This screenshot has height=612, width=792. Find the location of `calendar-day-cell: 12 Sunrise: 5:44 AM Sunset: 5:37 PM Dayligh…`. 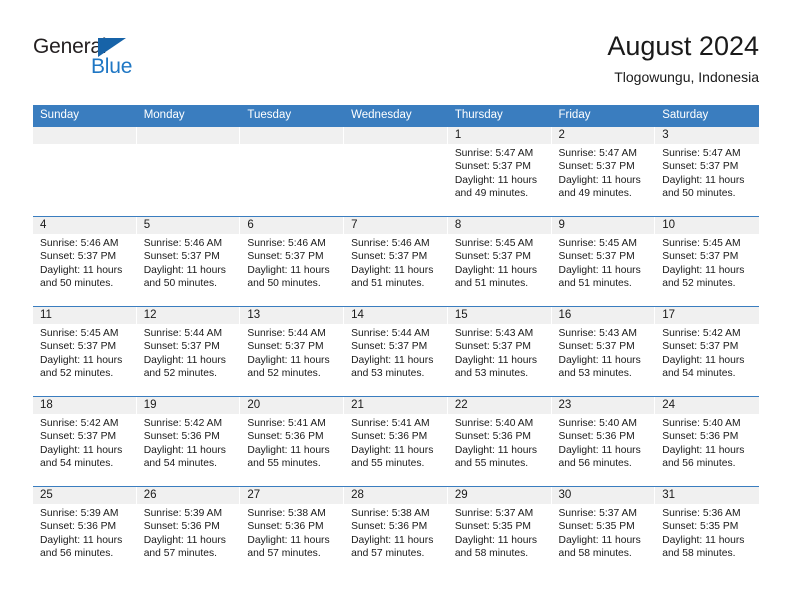

calendar-day-cell: 12 Sunrise: 5:44 AM Sunset: 5:37 PM Dayligh… is located at coordinates (188, 351).